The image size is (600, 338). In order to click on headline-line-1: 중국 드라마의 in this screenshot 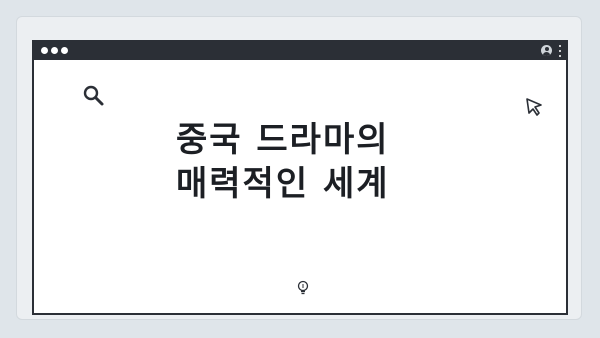, I will do `click(283, 140)`.